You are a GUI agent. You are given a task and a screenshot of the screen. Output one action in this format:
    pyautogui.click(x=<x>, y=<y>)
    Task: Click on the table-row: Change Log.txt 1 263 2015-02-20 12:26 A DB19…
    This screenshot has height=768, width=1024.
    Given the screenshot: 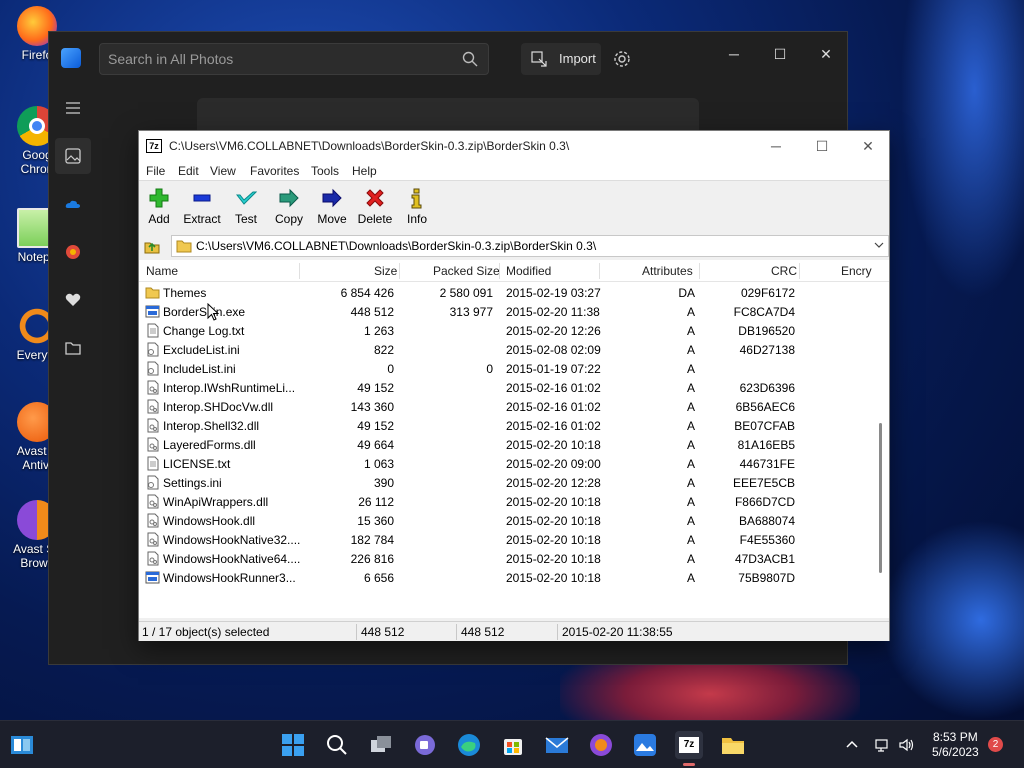 What is the action you would take?
    pyautogui.click(x=514, y=330)
    